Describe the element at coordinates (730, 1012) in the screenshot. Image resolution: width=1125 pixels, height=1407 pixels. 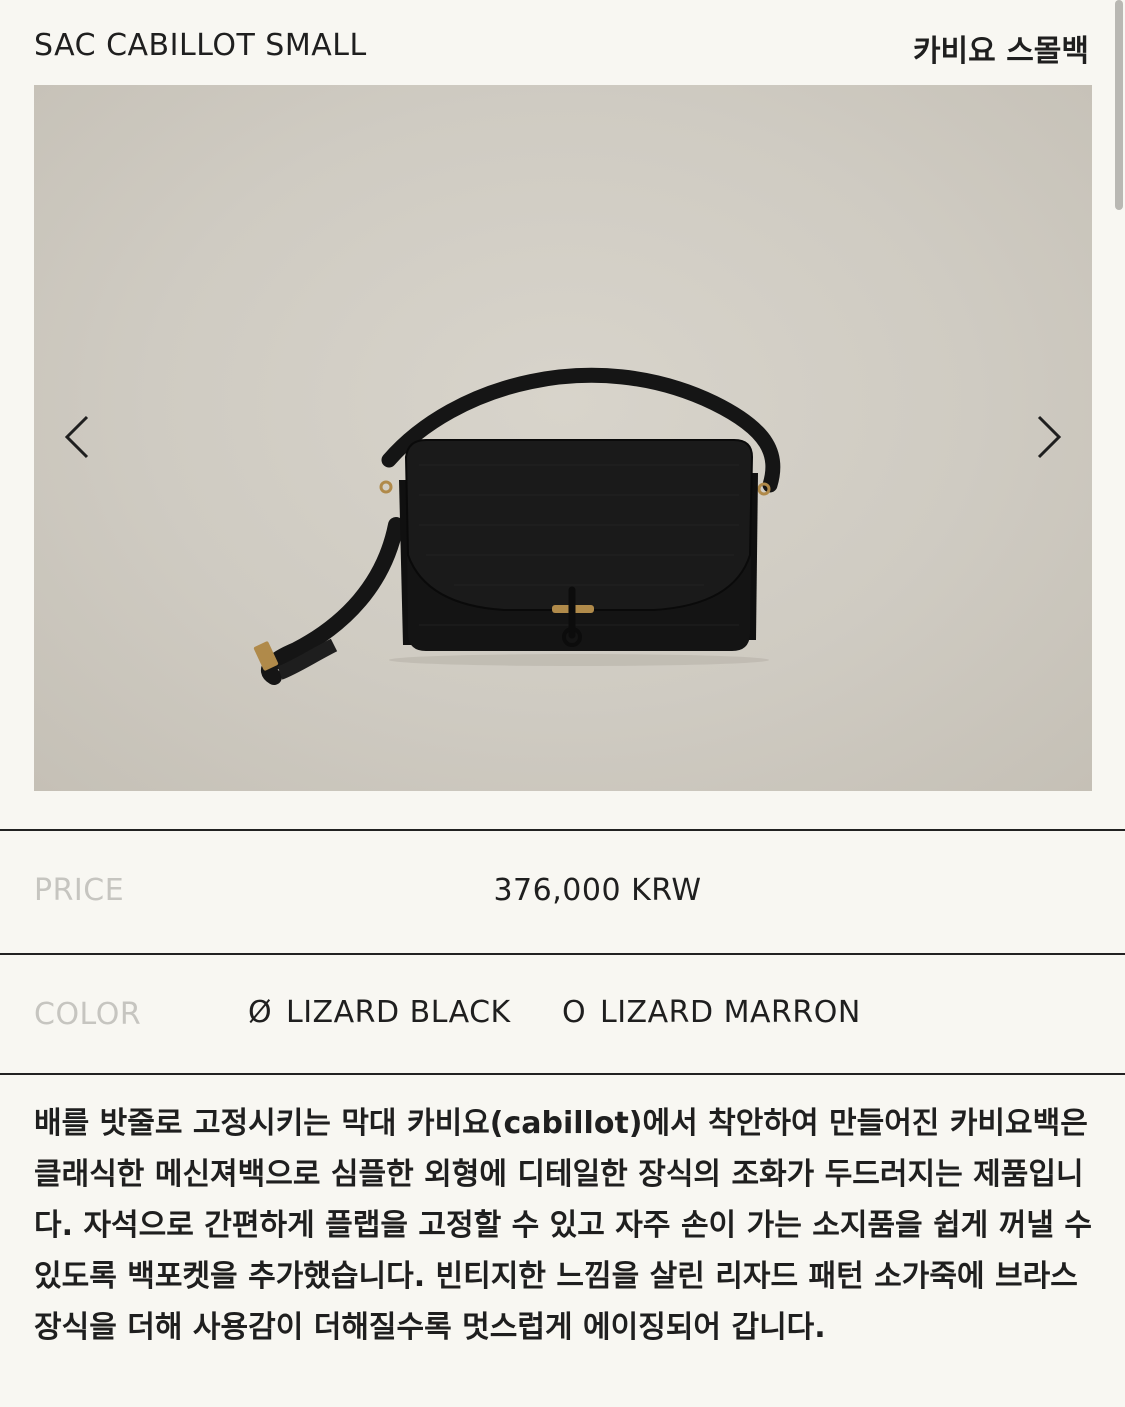
I see `color-option-label: LIZARD MARRON` at that location.